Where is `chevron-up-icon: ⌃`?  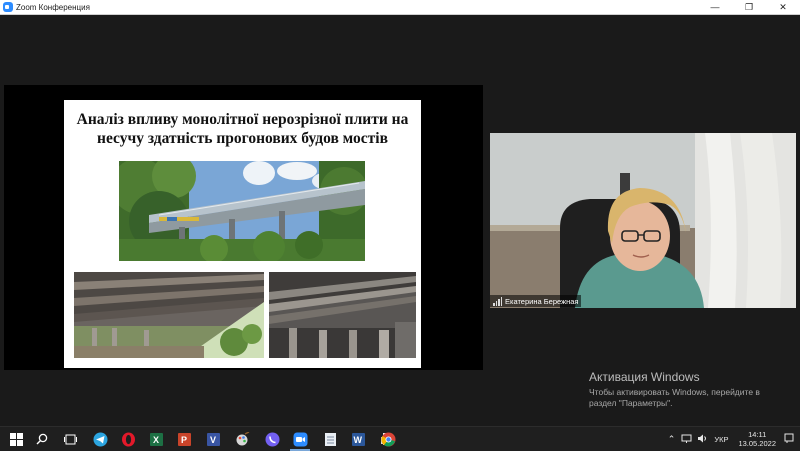 chevron-up-icon: ⌃ is located at coordinates (672, 439).